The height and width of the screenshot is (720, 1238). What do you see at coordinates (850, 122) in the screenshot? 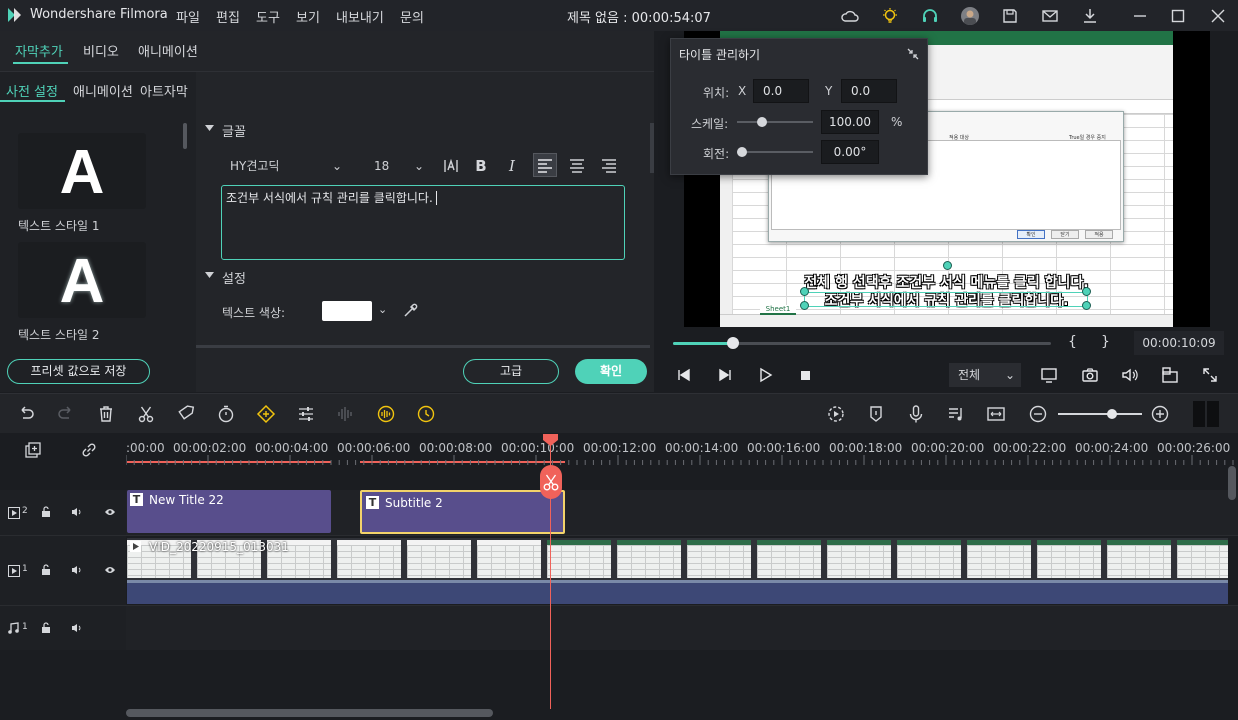
I see `scale-input: 100.00` at bounding box center [850, 122].